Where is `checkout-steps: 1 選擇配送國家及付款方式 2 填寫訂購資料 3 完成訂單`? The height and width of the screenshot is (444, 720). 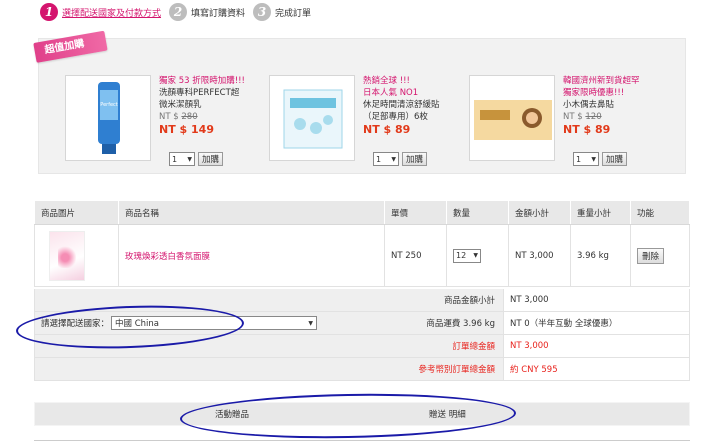
checkout-steps: 1 選擇配送國家及付款方式 2 填寫訂購資料 3 完成訂單 is located at coordinates (179, 12).